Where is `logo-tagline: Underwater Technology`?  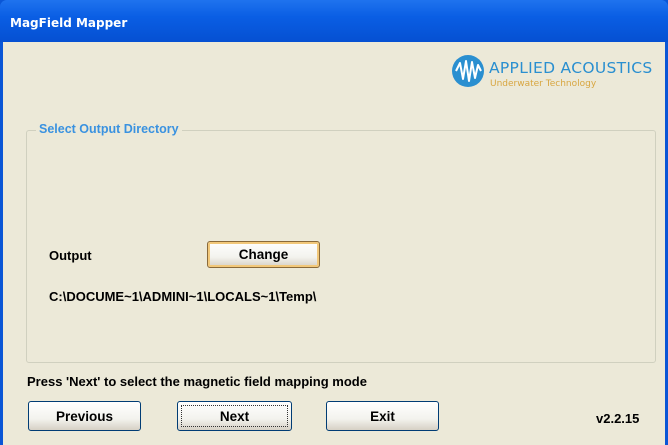 logo-tagline: Underwater Technology is located at coordinates (543, 84).